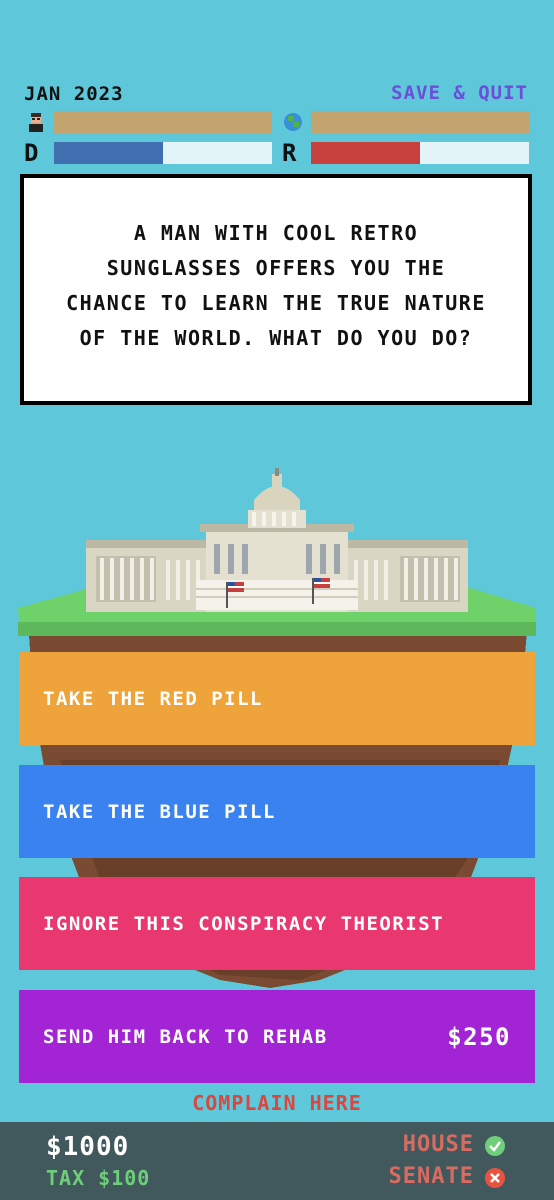 This screenshot has height=1200, width=554. Describe the element at coordinates (365, 153) in the screenshot. I see `rep-bar-fill` at that location.